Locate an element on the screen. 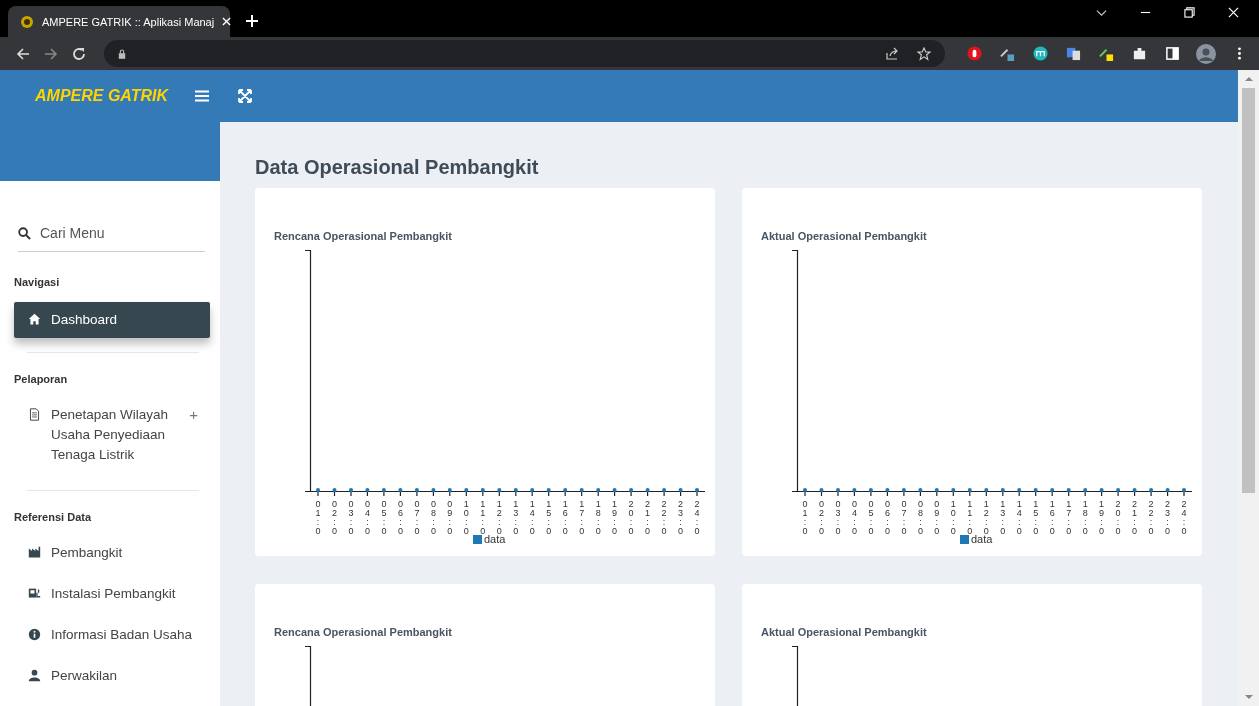 The image size is (1259, 706). generator-icon is located at coordinates (34, 593).